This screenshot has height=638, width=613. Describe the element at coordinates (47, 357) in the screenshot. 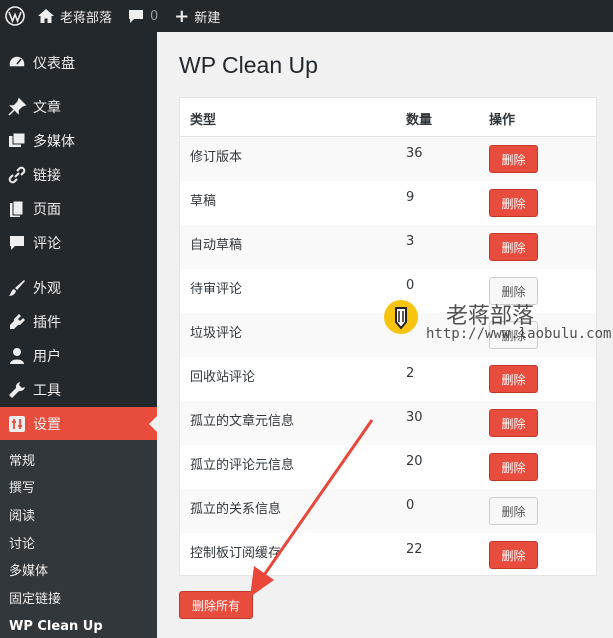

I see `menu-label: 用户` at that location.